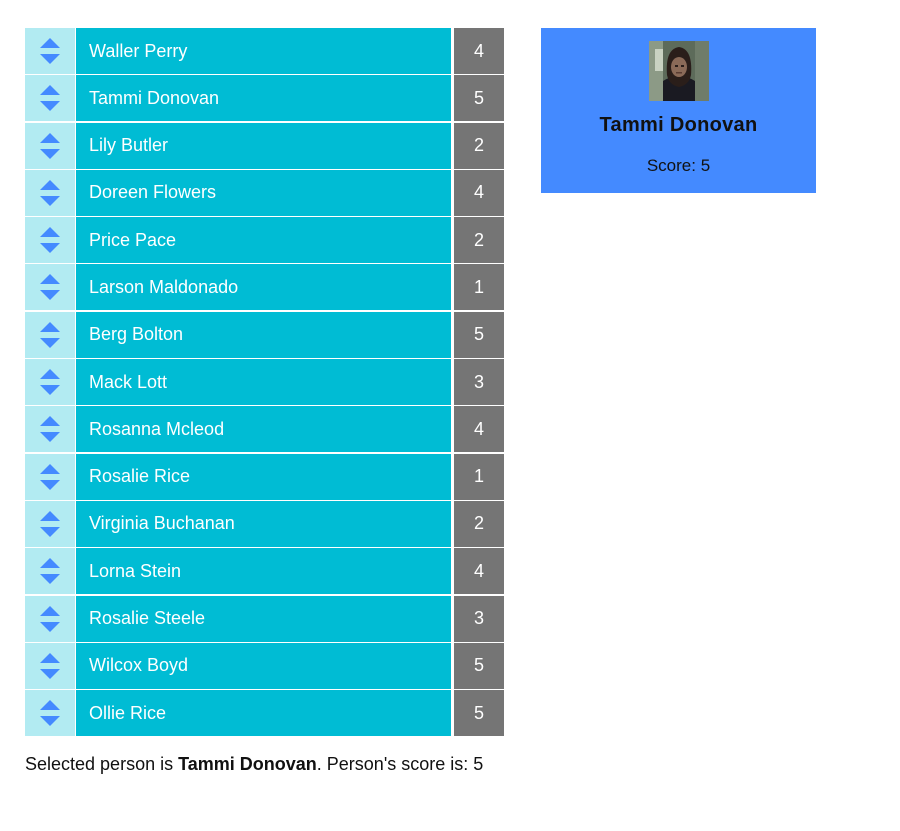 The image size is (900, 831). I want to click on person-row: Wilcox Boyd 5, so click(264, 665).